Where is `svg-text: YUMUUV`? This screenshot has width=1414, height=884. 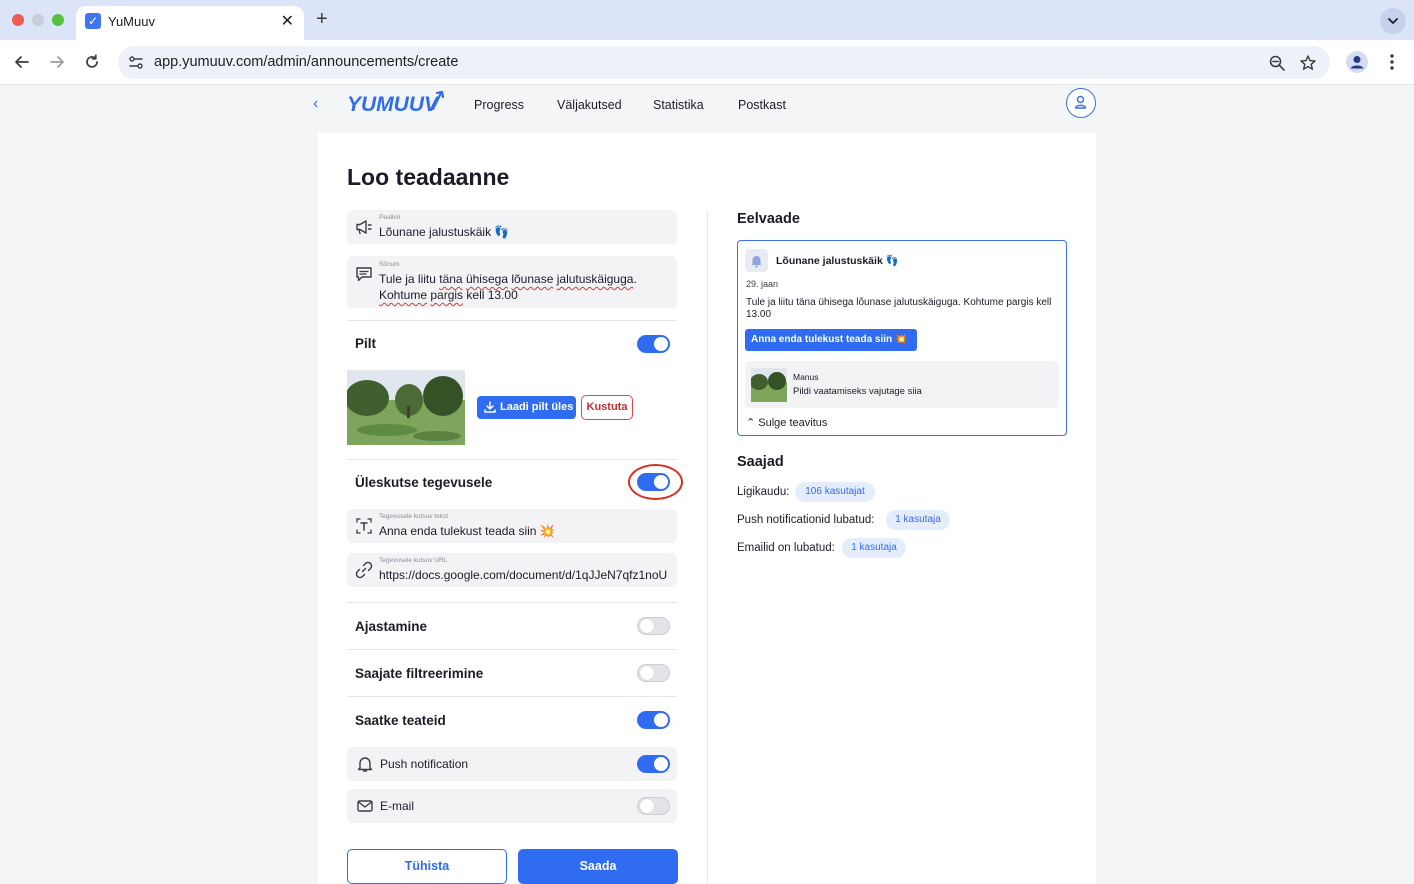
svg-text: YUMUUV is located at coordinates (393, 104).